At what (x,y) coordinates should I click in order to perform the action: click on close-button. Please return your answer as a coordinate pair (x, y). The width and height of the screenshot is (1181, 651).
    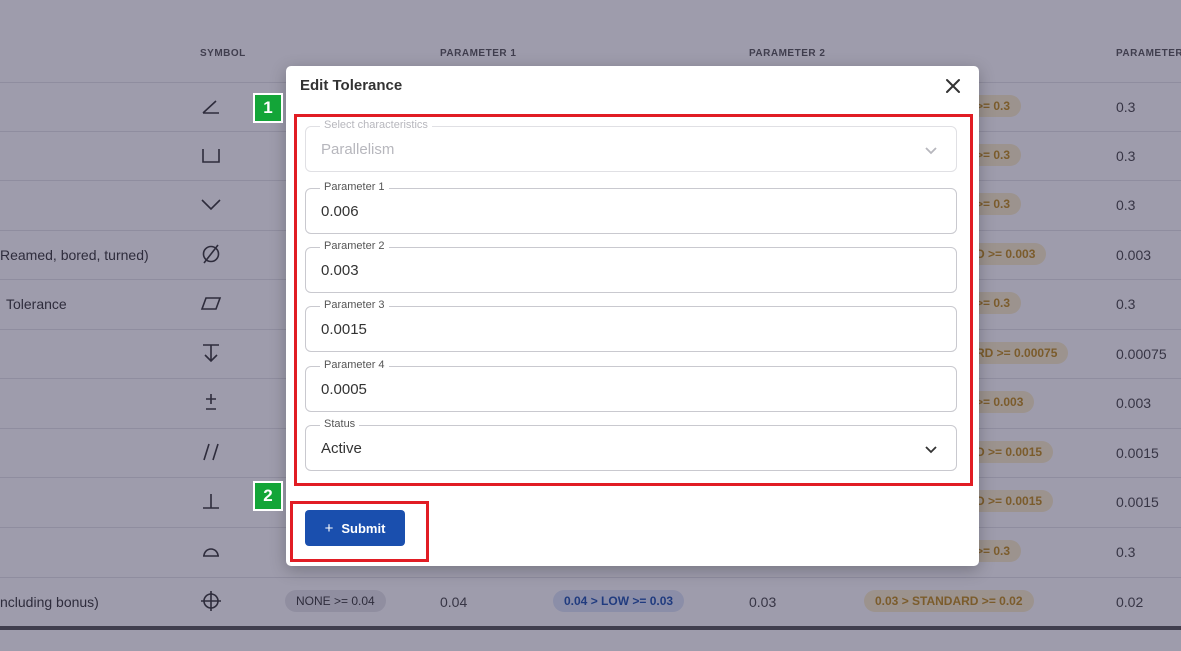
    Looking at the image, I should click on (953, 86).